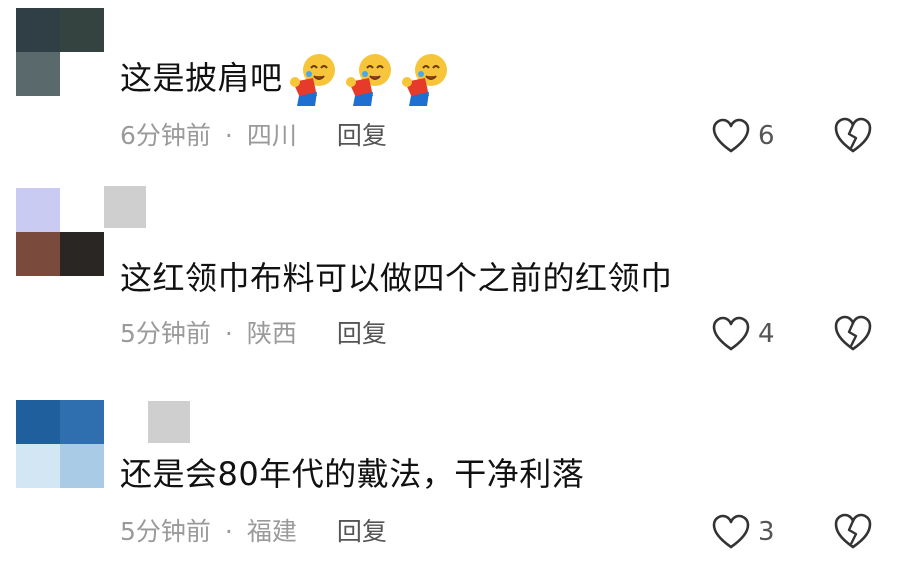  I want to click on like-button: 6, so click(743, 136).